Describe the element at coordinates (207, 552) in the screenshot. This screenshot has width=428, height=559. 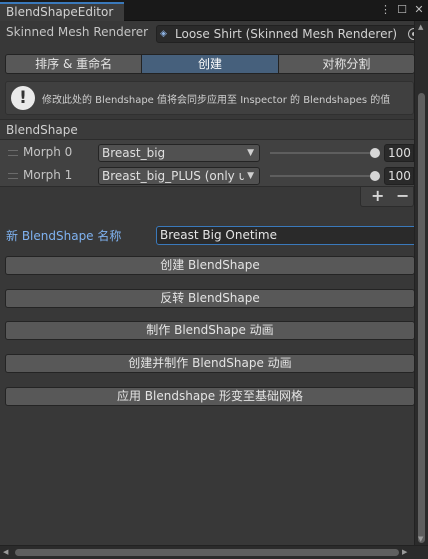
I see `horizontal-scroll-thumb` at that location.